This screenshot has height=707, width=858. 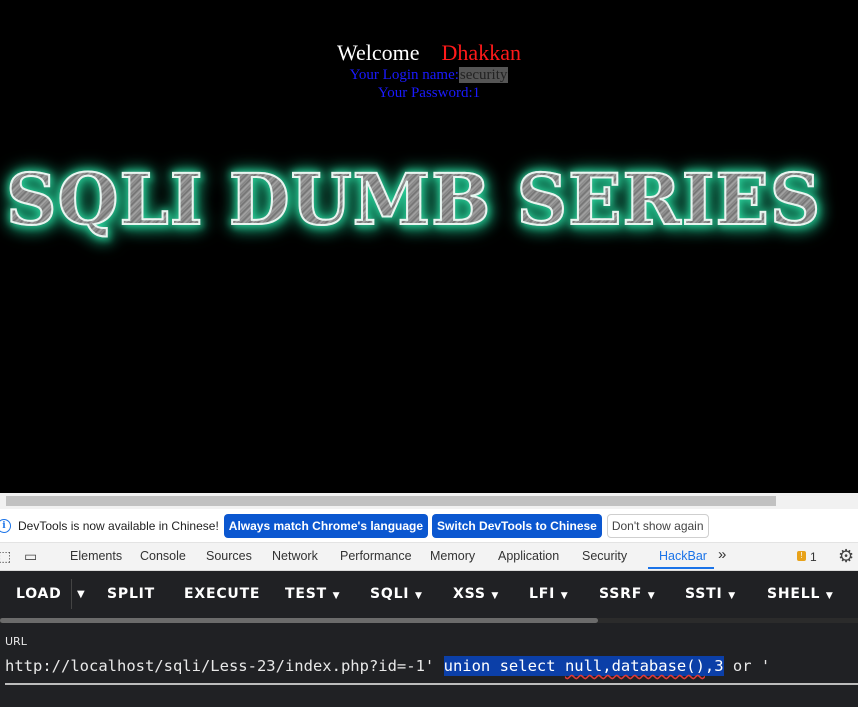 I want to click on url-input-underline, so click(x=431, y=684).